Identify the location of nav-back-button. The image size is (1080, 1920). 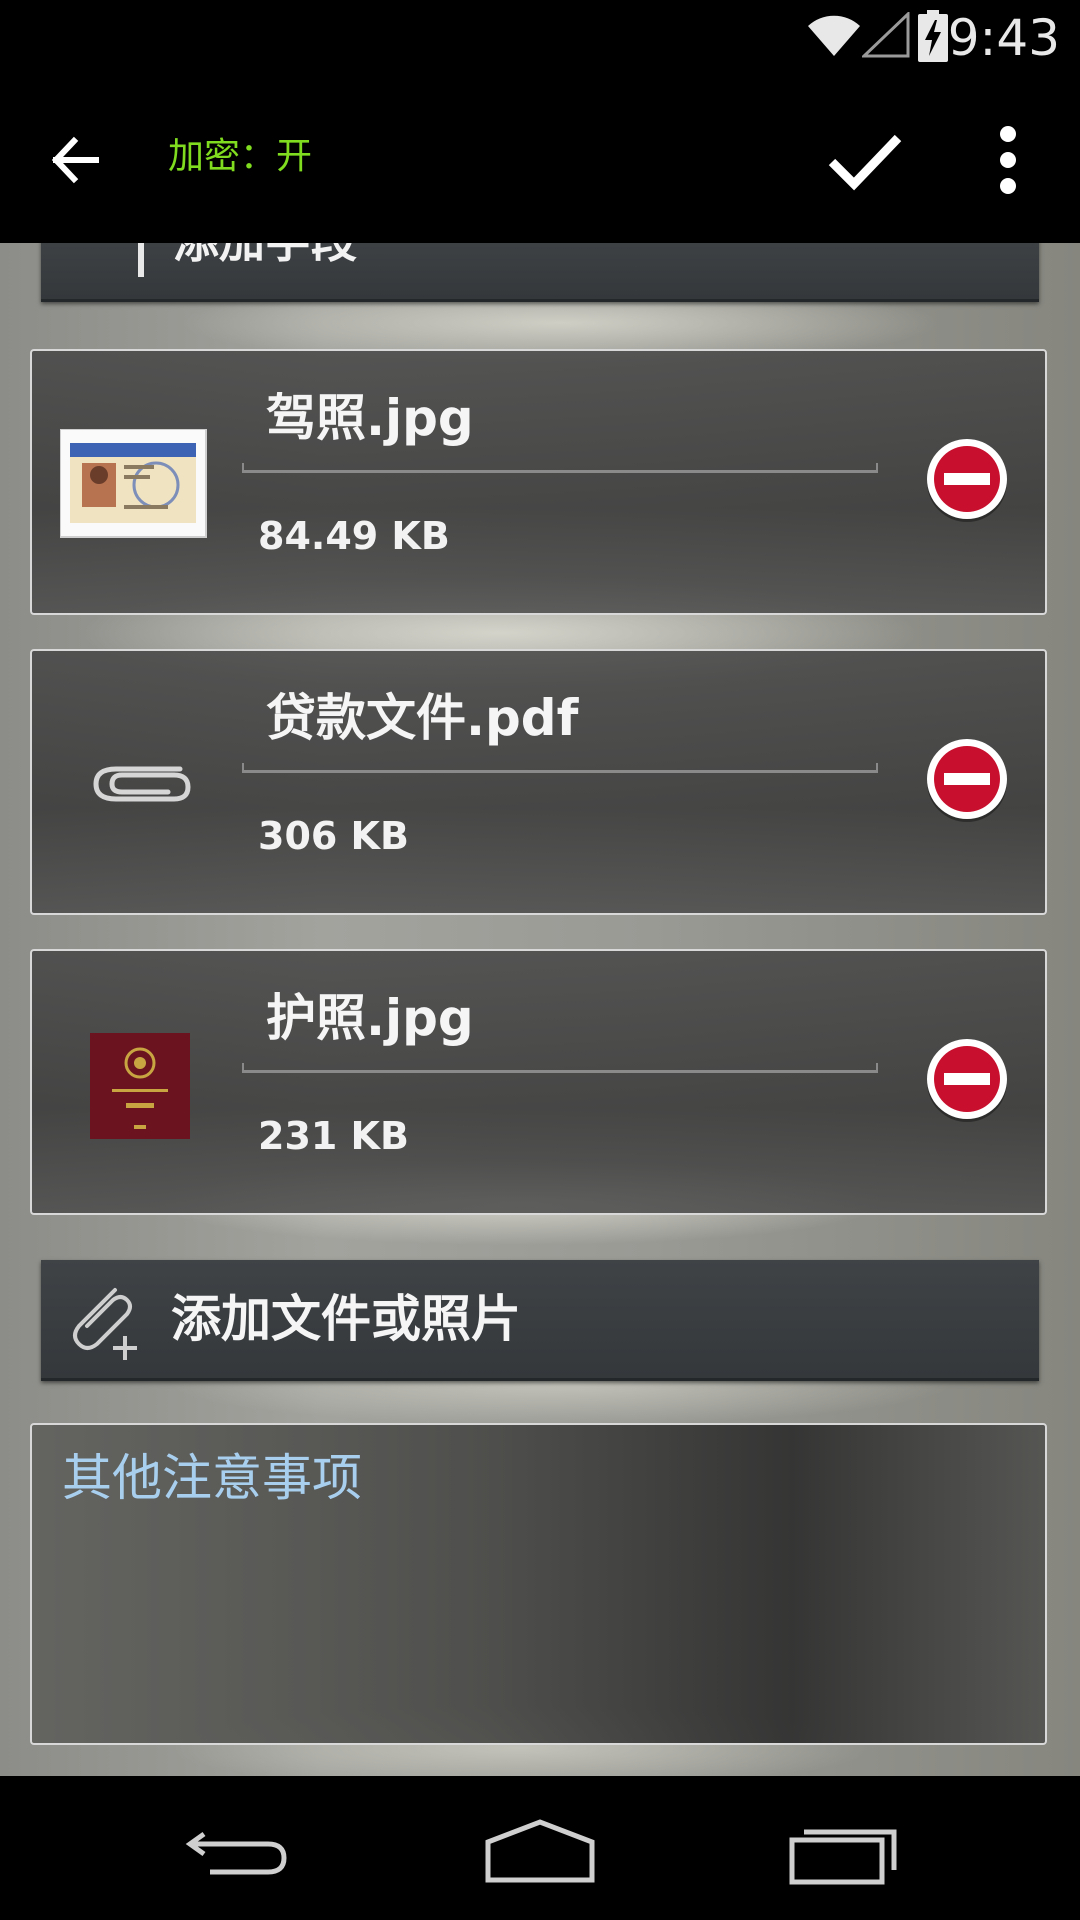
(240, 1851).